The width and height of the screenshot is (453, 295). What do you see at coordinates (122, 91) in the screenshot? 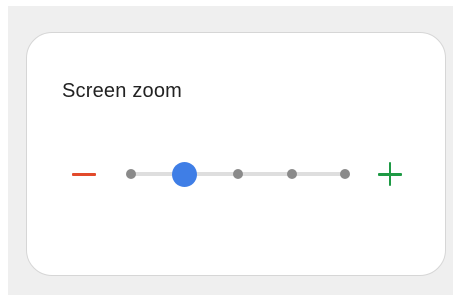
I see `card-title: Screen zoom` at bounding box center [122, 91].